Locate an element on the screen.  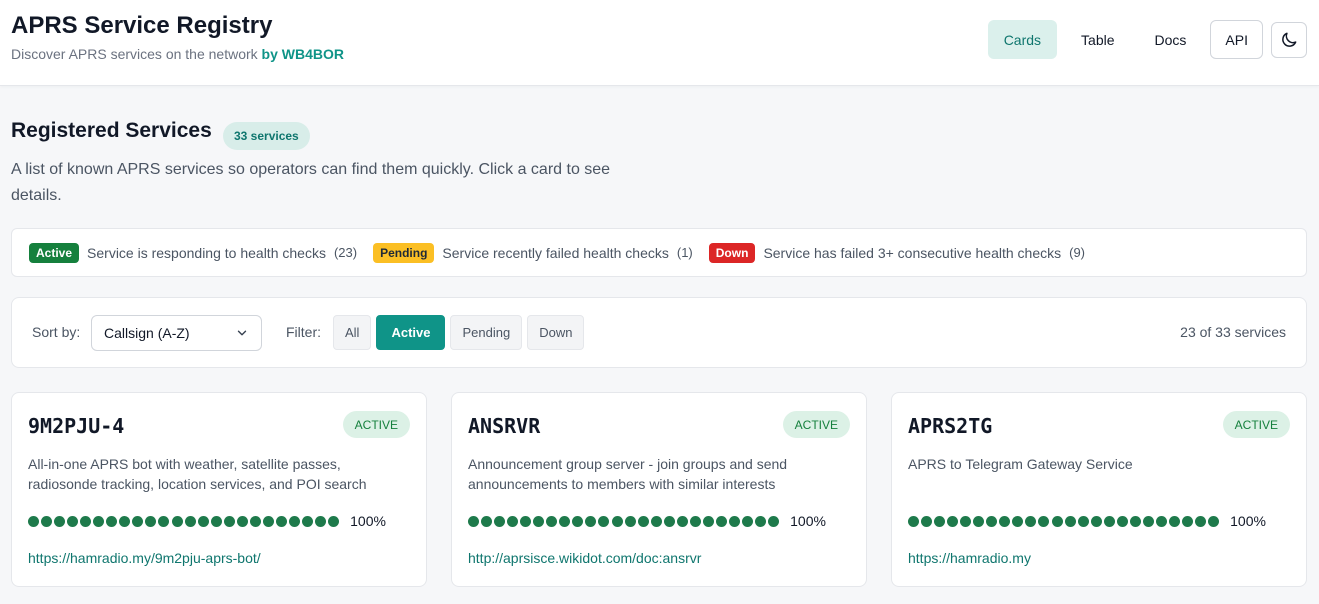
filter-pending-button: Pending is located at coordinates (486, 332).